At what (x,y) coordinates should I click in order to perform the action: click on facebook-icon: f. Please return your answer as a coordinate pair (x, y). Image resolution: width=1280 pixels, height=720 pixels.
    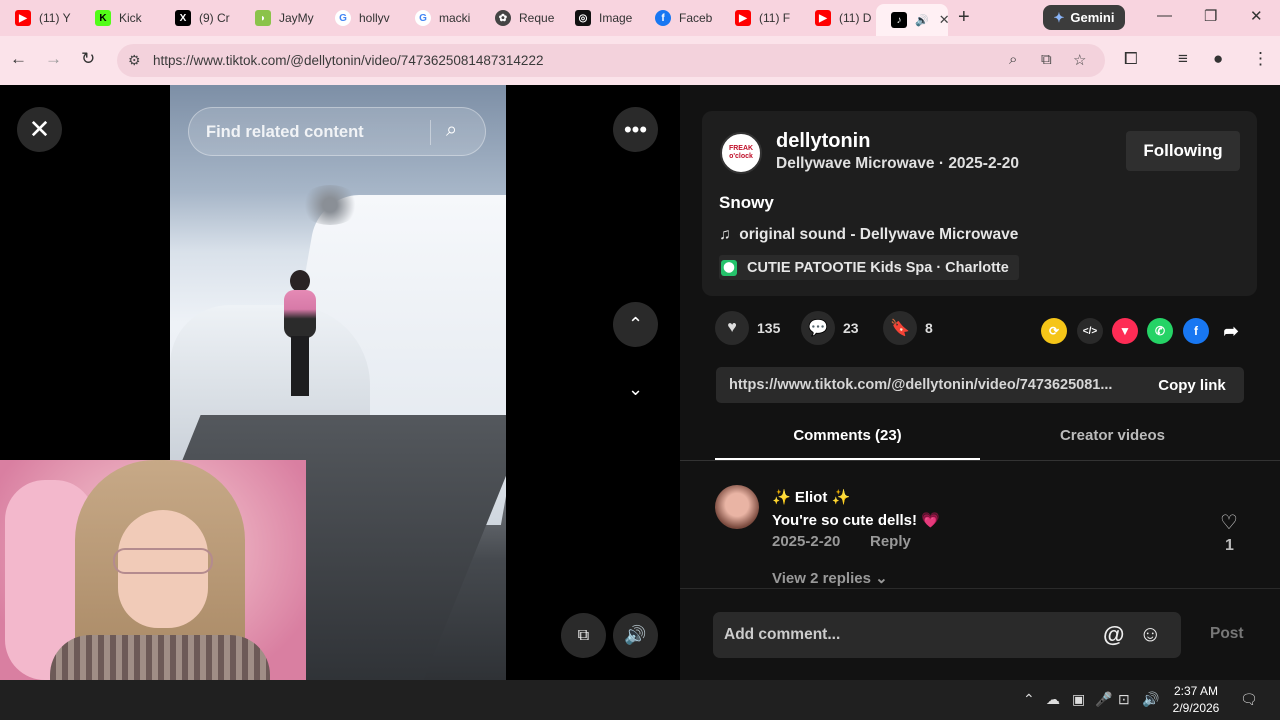
    Looking at the image, I should click on (1196, 331).